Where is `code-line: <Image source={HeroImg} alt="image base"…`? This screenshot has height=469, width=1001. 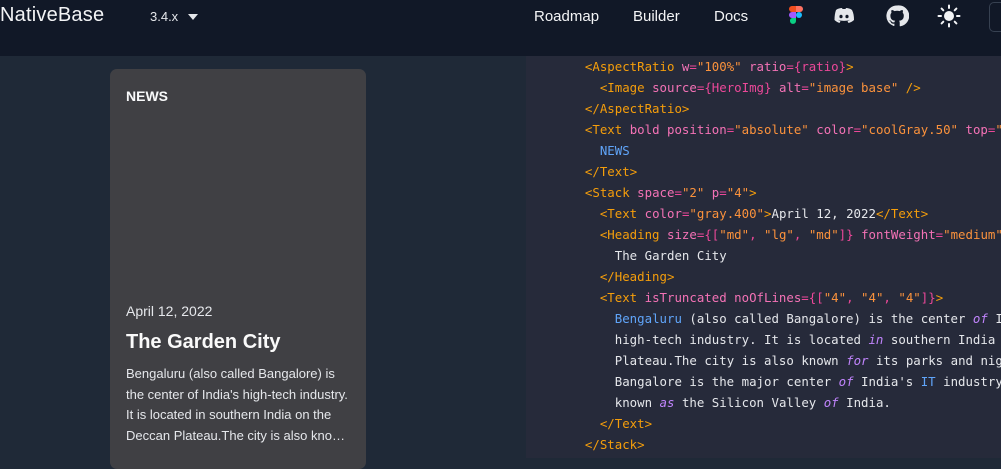 code-line: <Image source={HeroImg} alt="image base"… is located at coordinates (760, 87).